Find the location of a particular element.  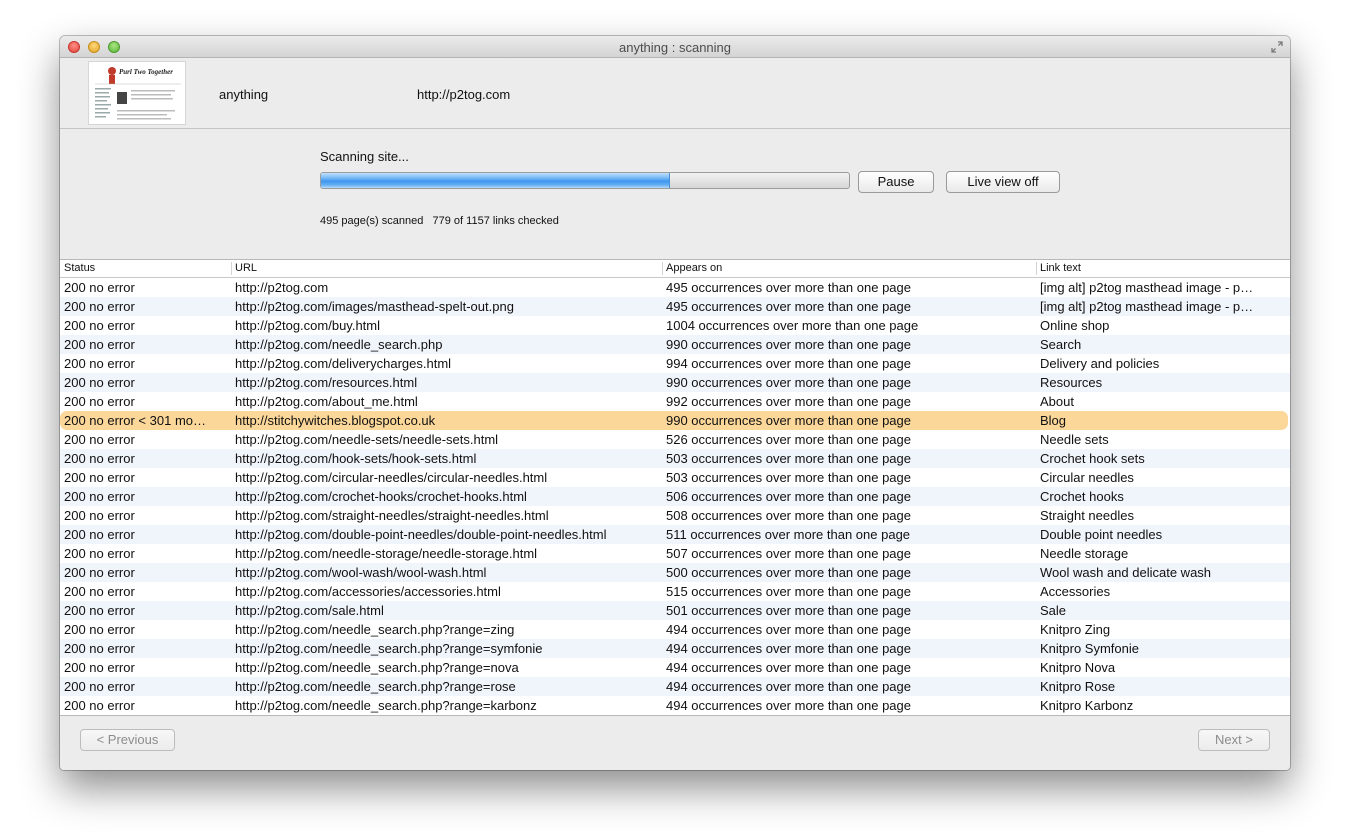

link-text-cell: Needle sets is located at coordinates (1074, 439).